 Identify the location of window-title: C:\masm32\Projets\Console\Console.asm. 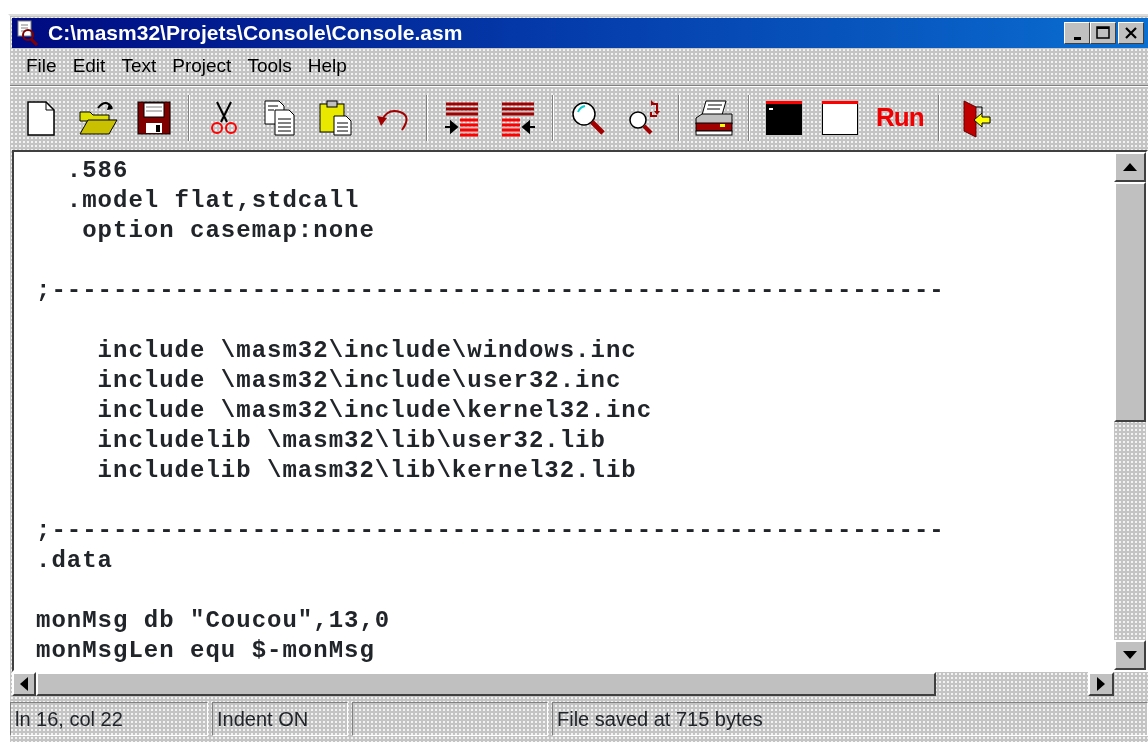
(256, 33).